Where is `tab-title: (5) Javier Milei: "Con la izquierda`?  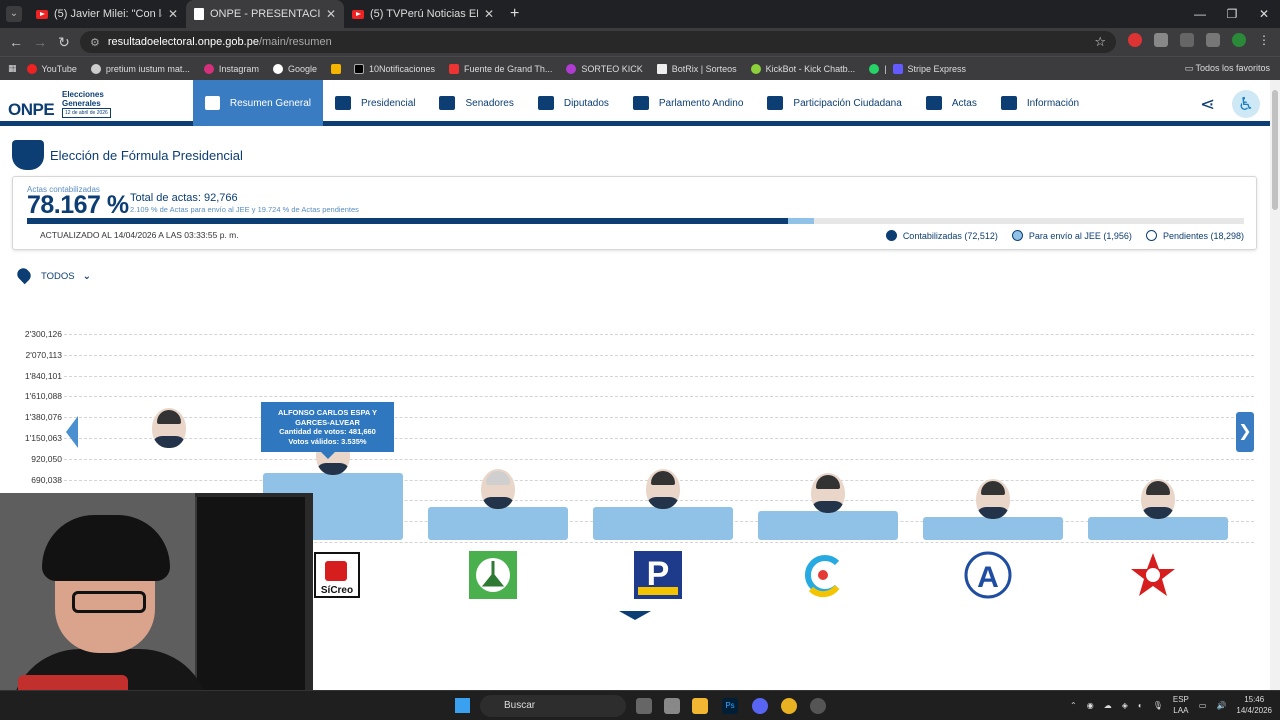
tab-title: (5) Javier Milei: "Con la izquierda is located at coordinates (108, 14).